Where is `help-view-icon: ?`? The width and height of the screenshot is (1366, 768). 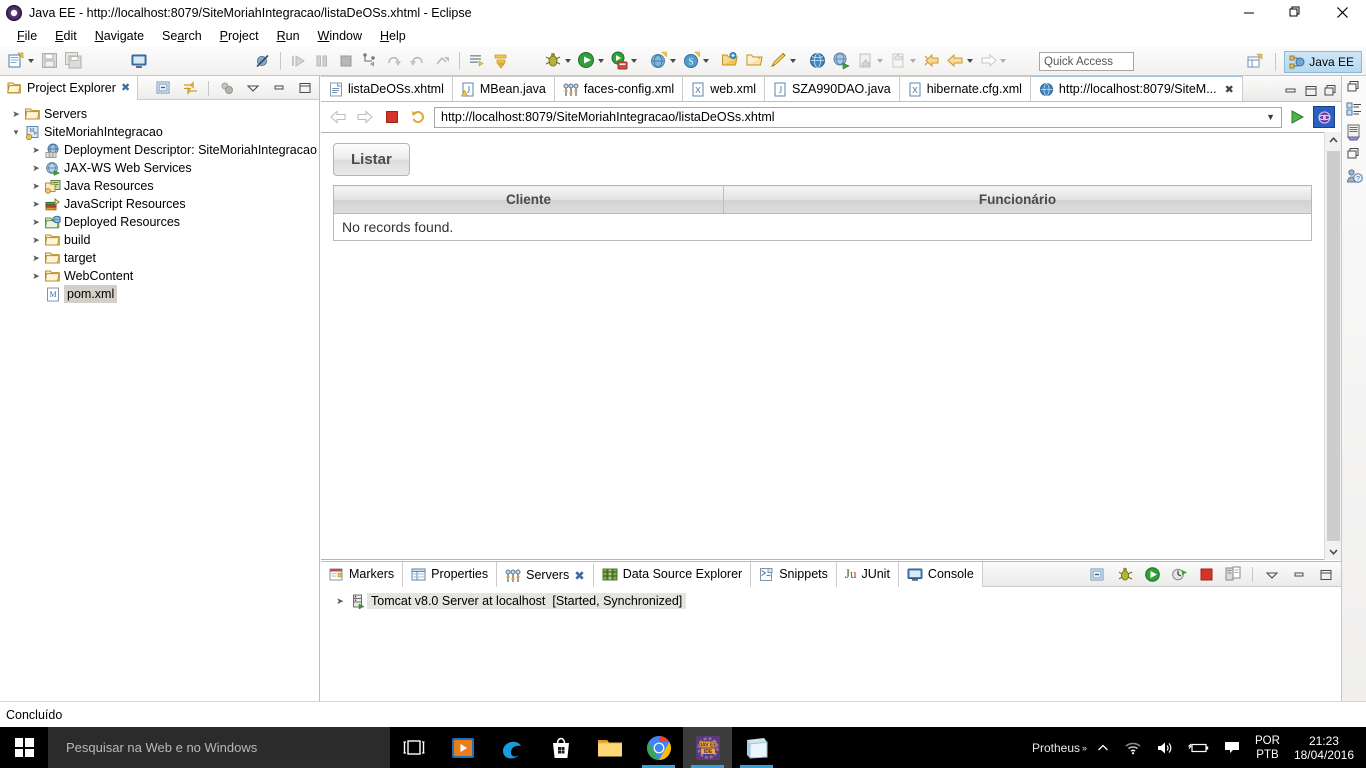 help-view-icon: ? is located at coordinates (1354, 176).